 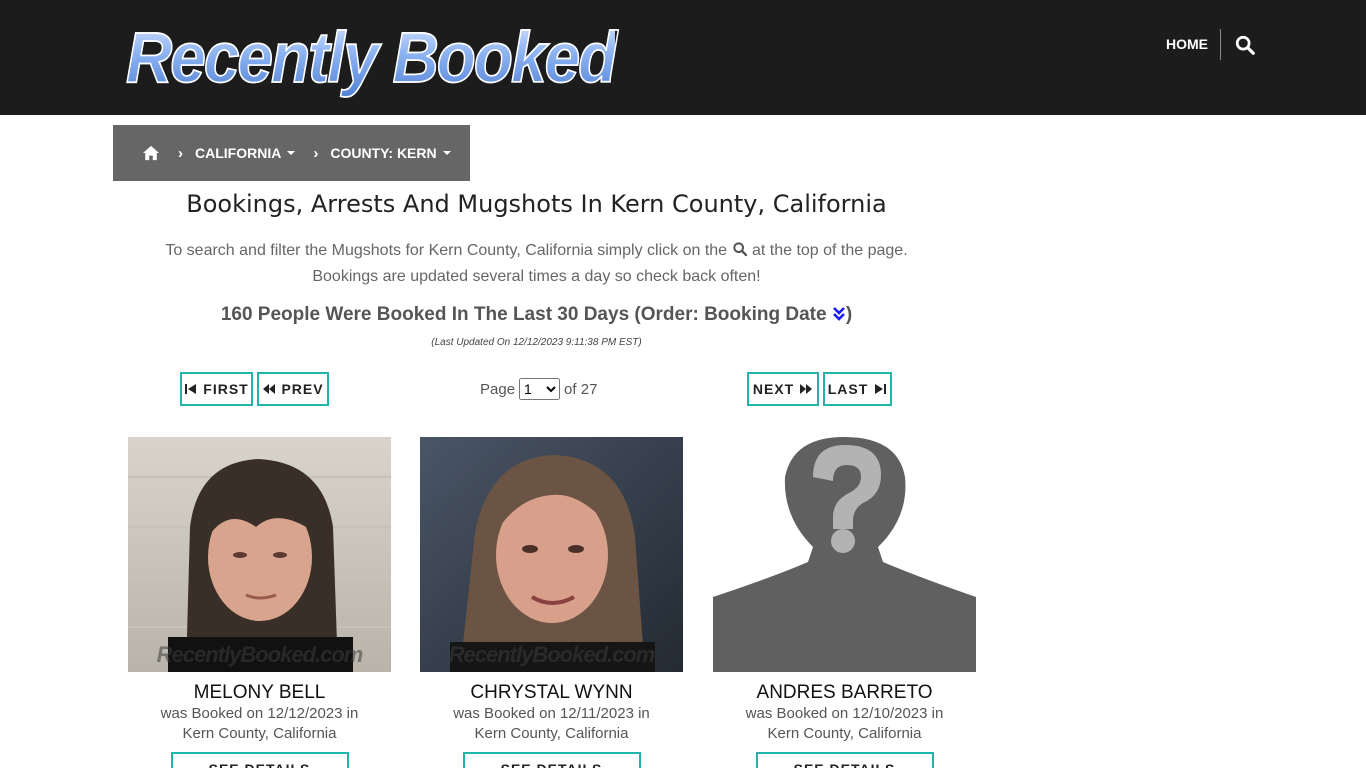 I want to click on next-page-label: NEXT, so click(x=773, y=389).